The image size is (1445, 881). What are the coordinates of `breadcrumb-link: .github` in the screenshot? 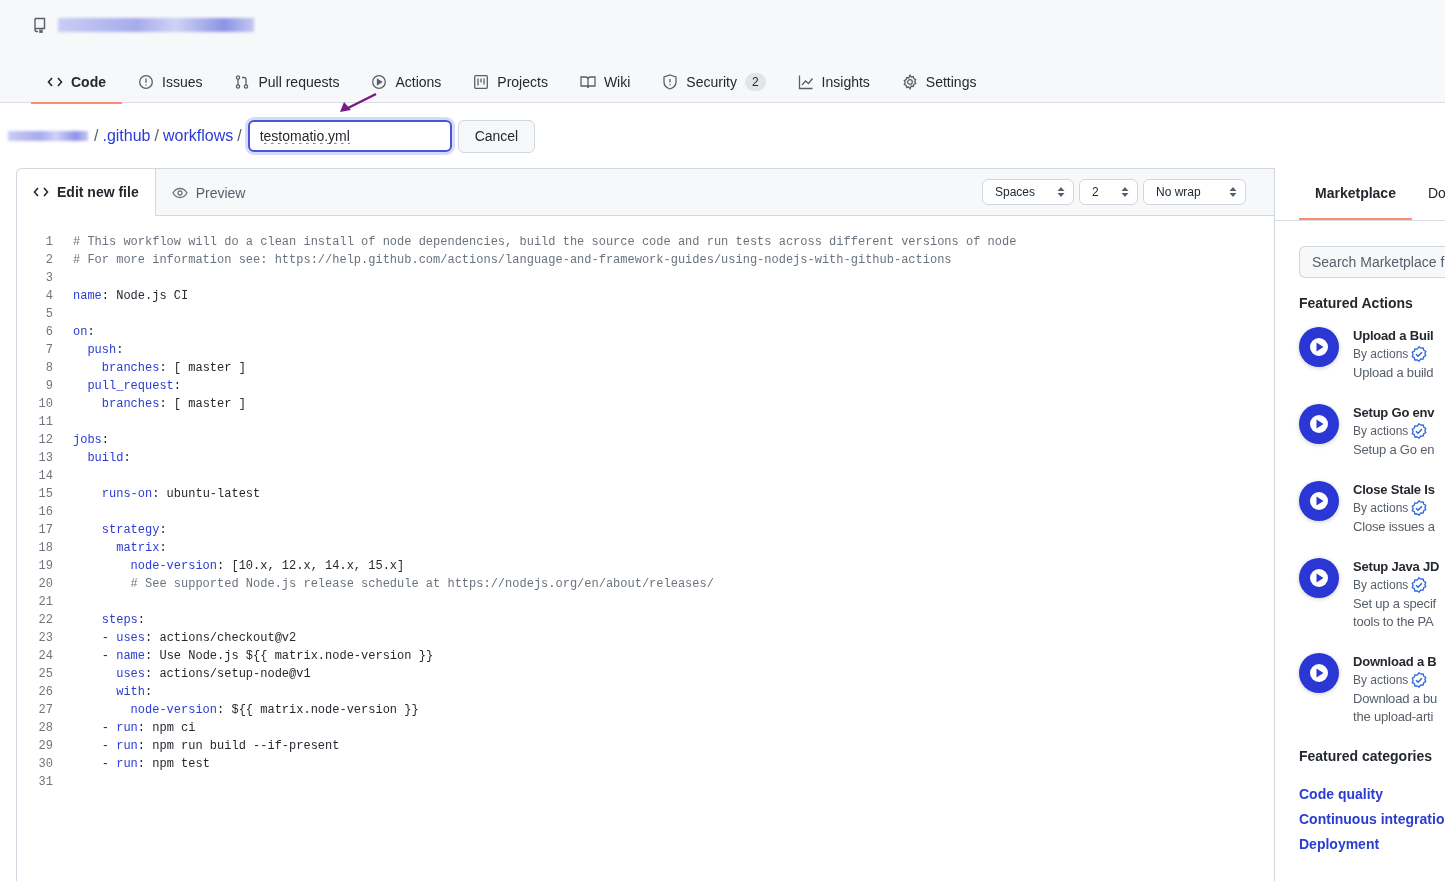 It's located at (126, 136).